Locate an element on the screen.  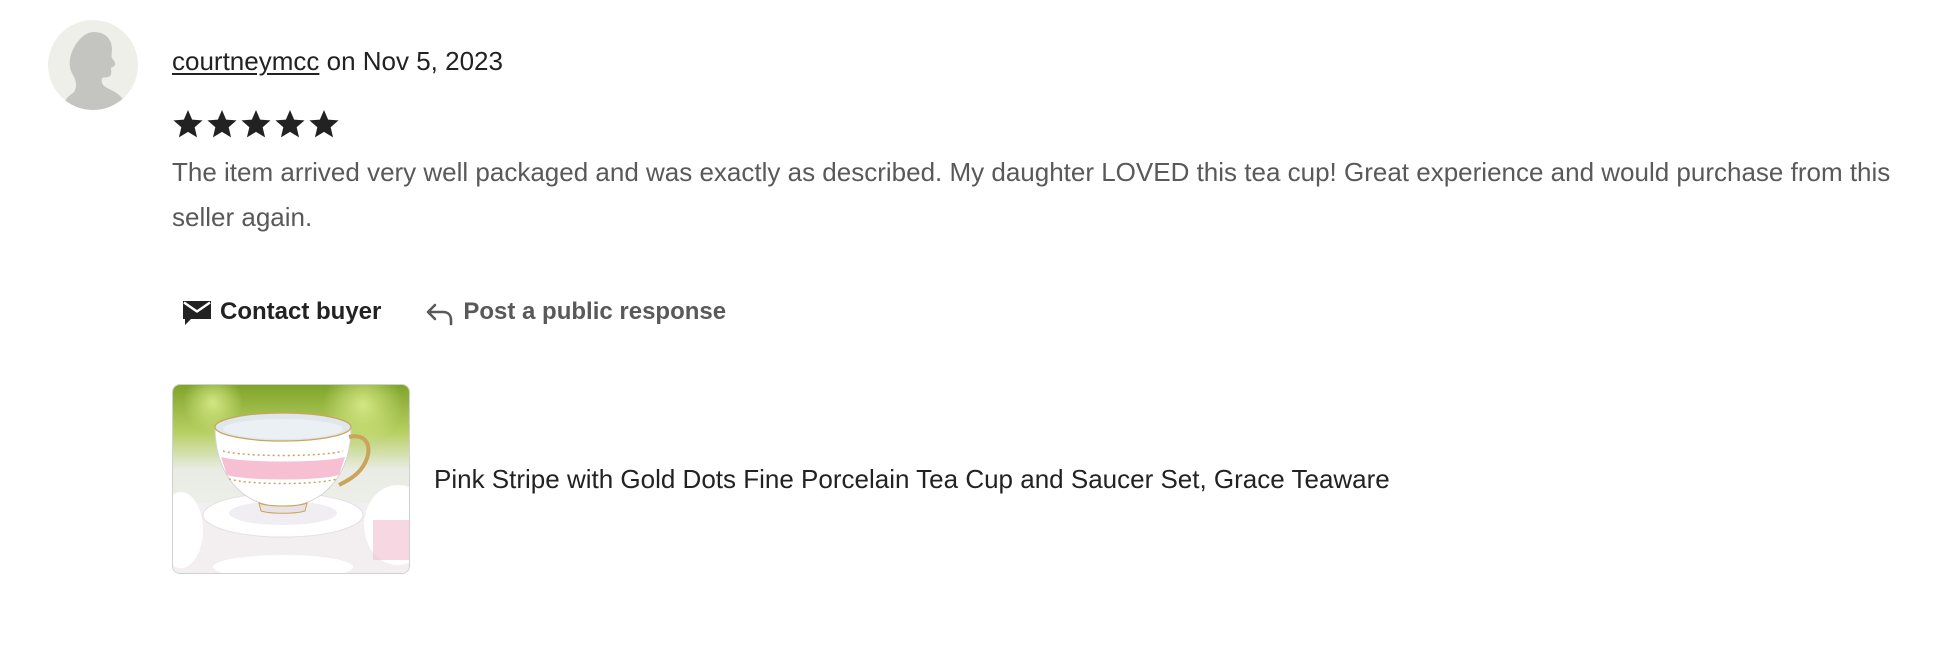
envelope-icon is located at coordinates (197, 313).